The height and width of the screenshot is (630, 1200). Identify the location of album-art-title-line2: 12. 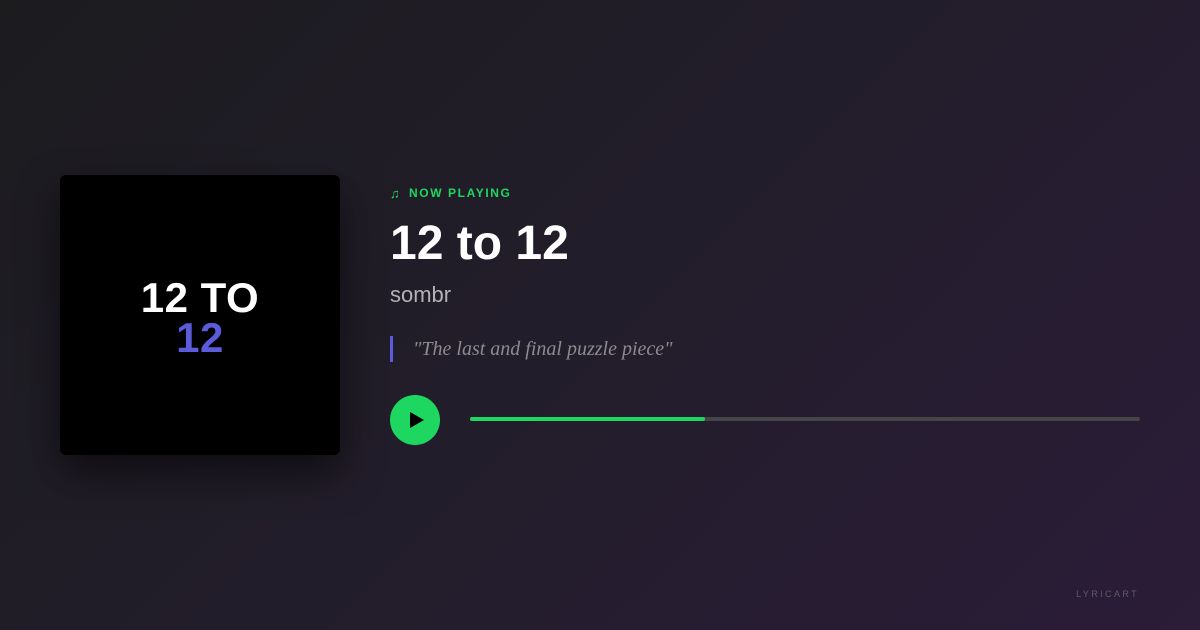
(200, 337).